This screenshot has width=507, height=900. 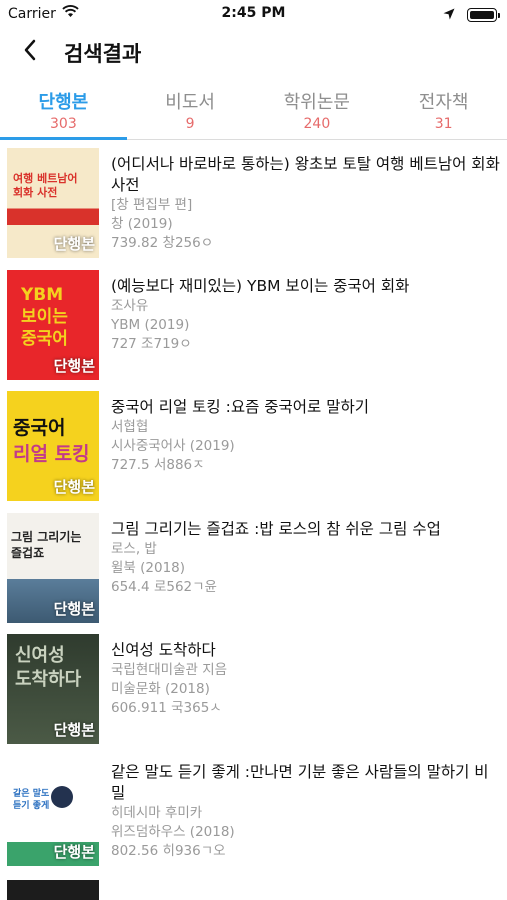 I want to click on status-right, so click(x=471, y=14).